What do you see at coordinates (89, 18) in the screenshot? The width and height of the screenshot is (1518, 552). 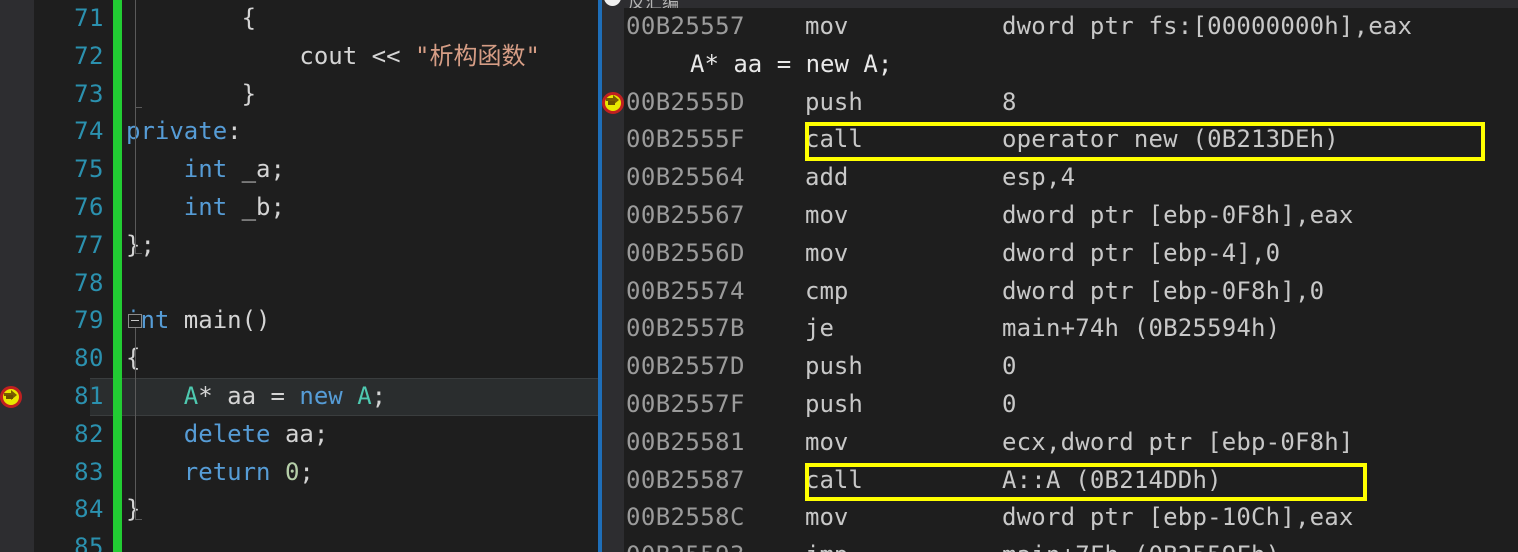 I see `line-number: 71` at bounding box center [89, 18].